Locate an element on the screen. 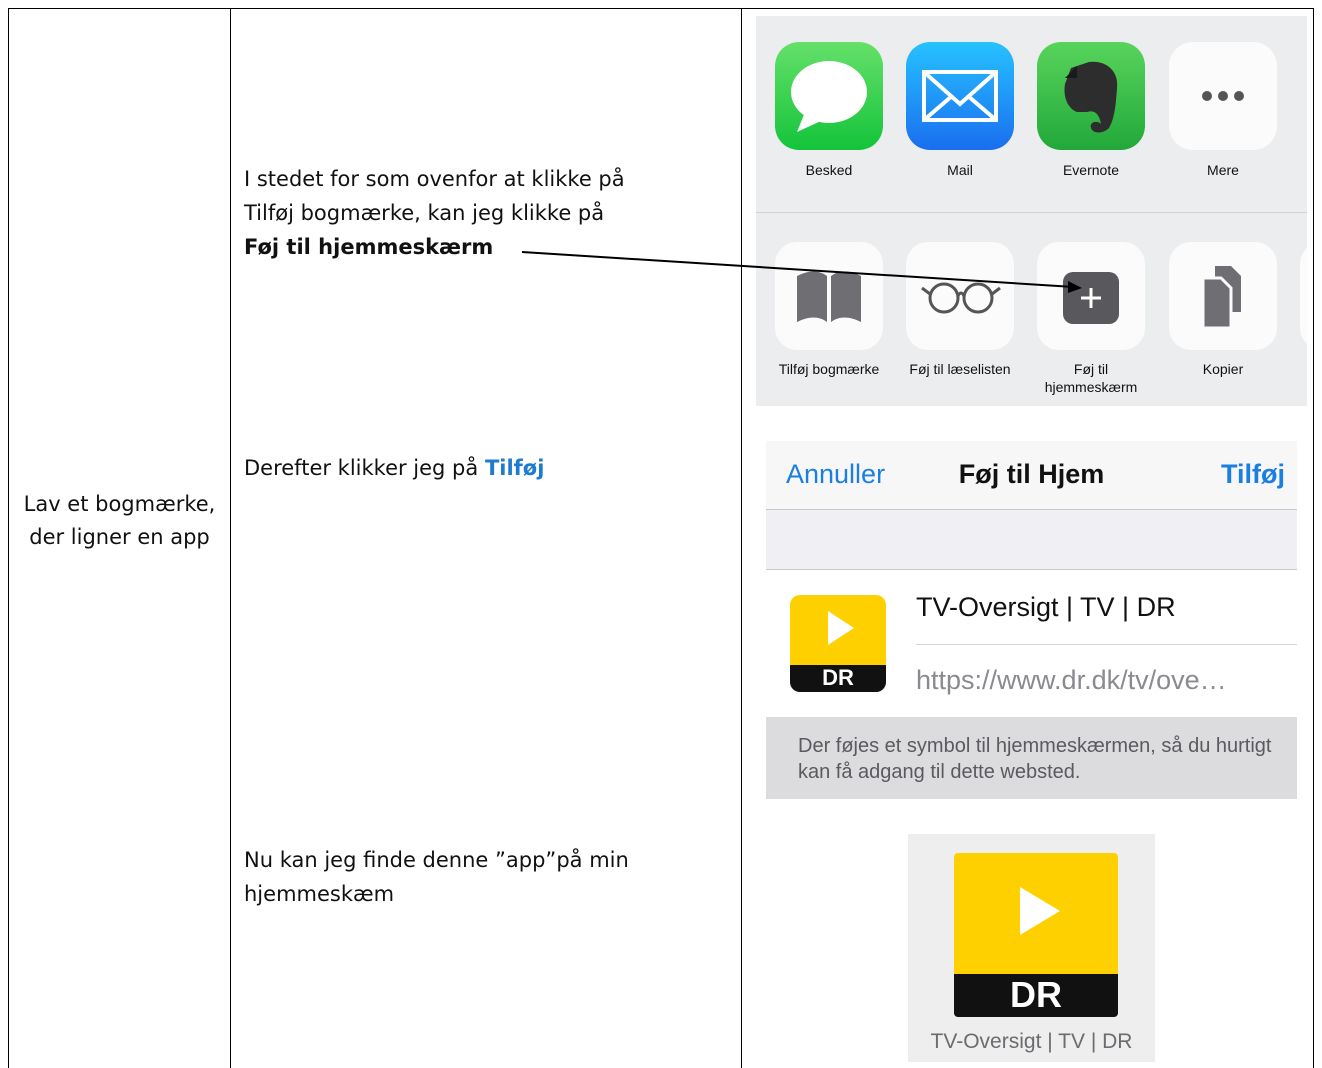 The image size is (1322, 1068). home-screen-icon-panel: DR TV-Oversigt | TV | DR is located at coordinates (1031, 948).